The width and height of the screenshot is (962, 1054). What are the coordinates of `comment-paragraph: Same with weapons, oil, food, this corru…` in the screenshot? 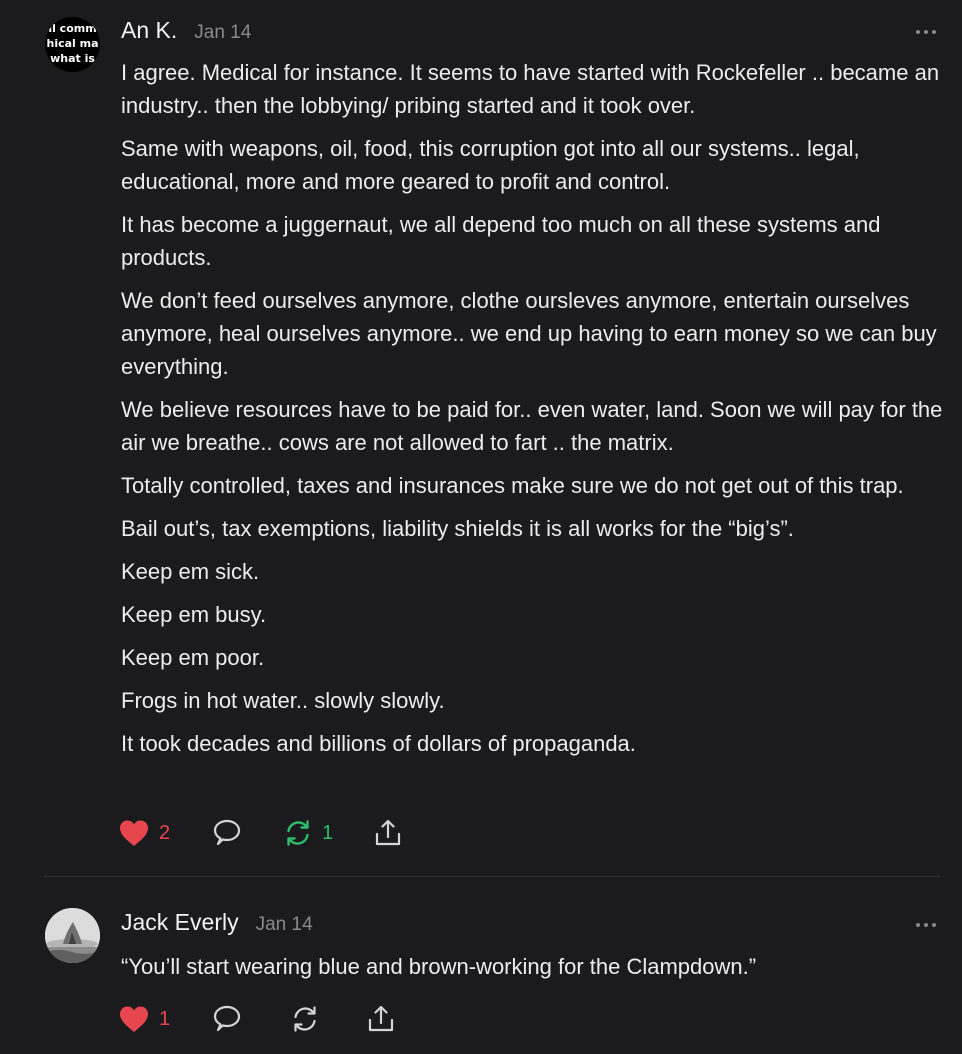 It's located at (490, 165).